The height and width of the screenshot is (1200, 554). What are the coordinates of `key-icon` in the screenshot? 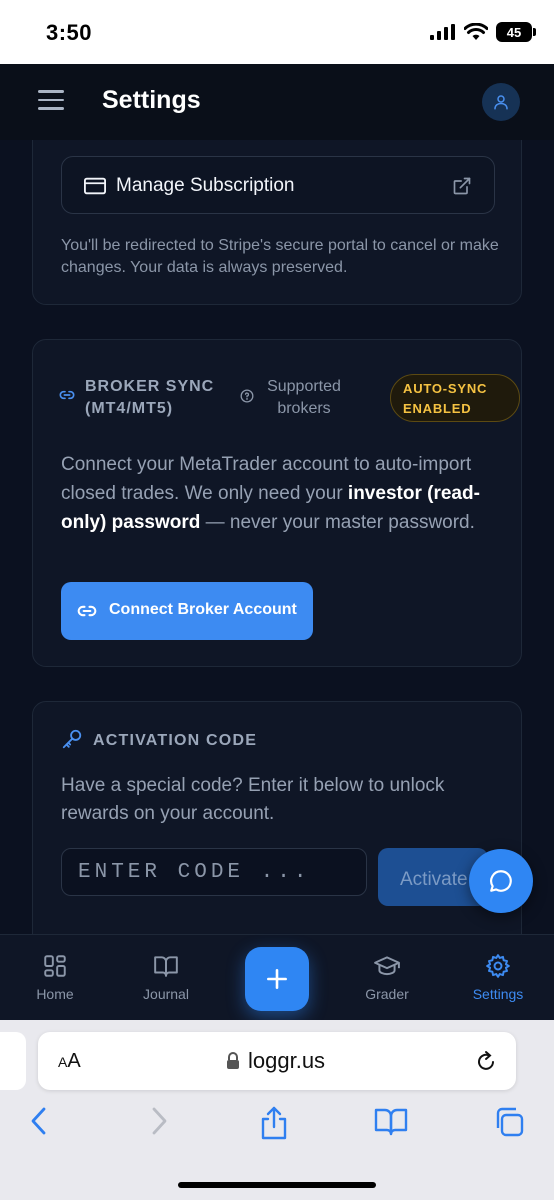 It's located at (72, 739).